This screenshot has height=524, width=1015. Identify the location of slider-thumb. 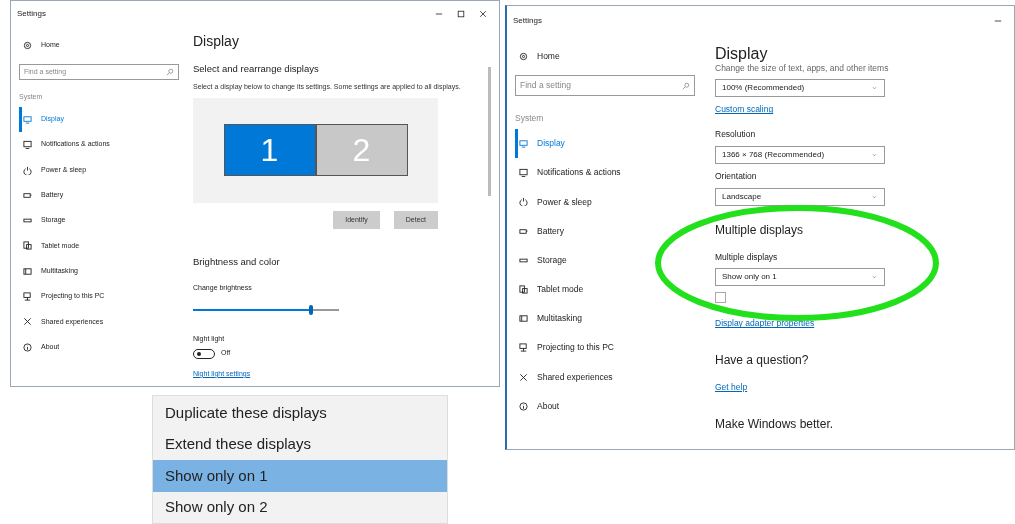
(311, 309).